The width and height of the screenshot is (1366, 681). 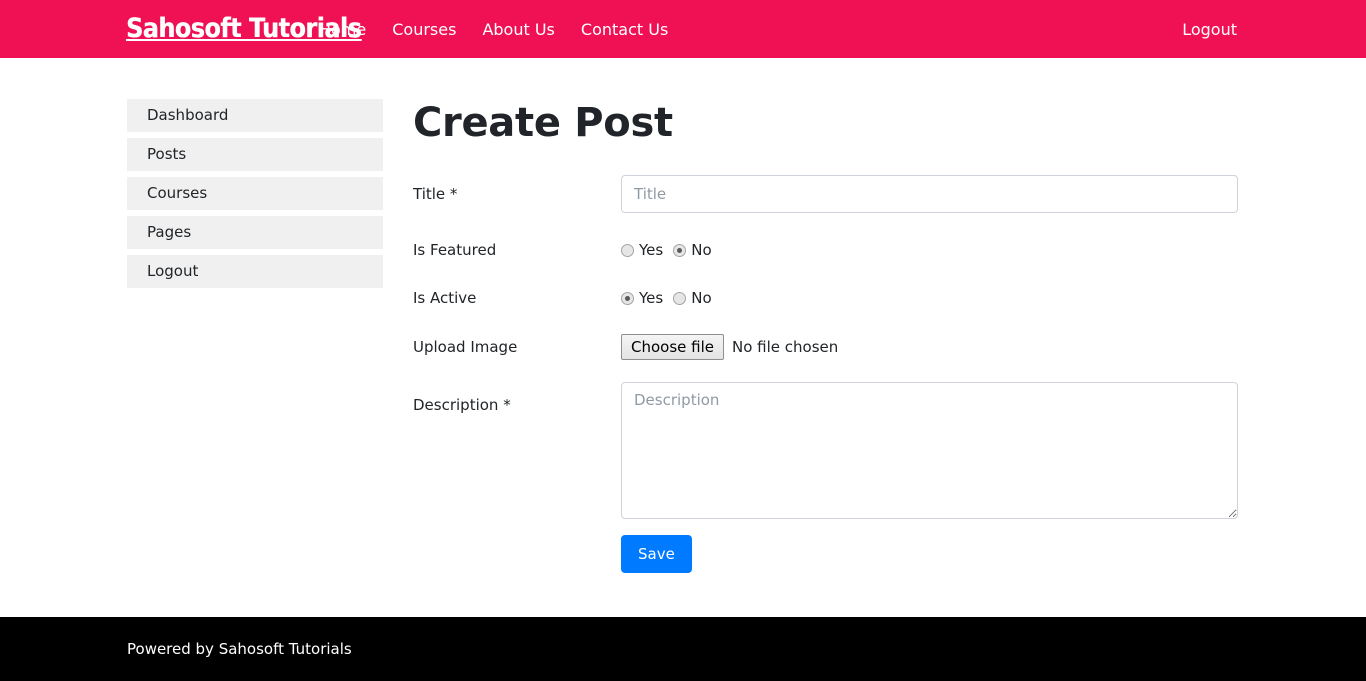 I want to click on form-row-upload-image: Upload Image Choose file No file chosen, so click(x=828, y=347).